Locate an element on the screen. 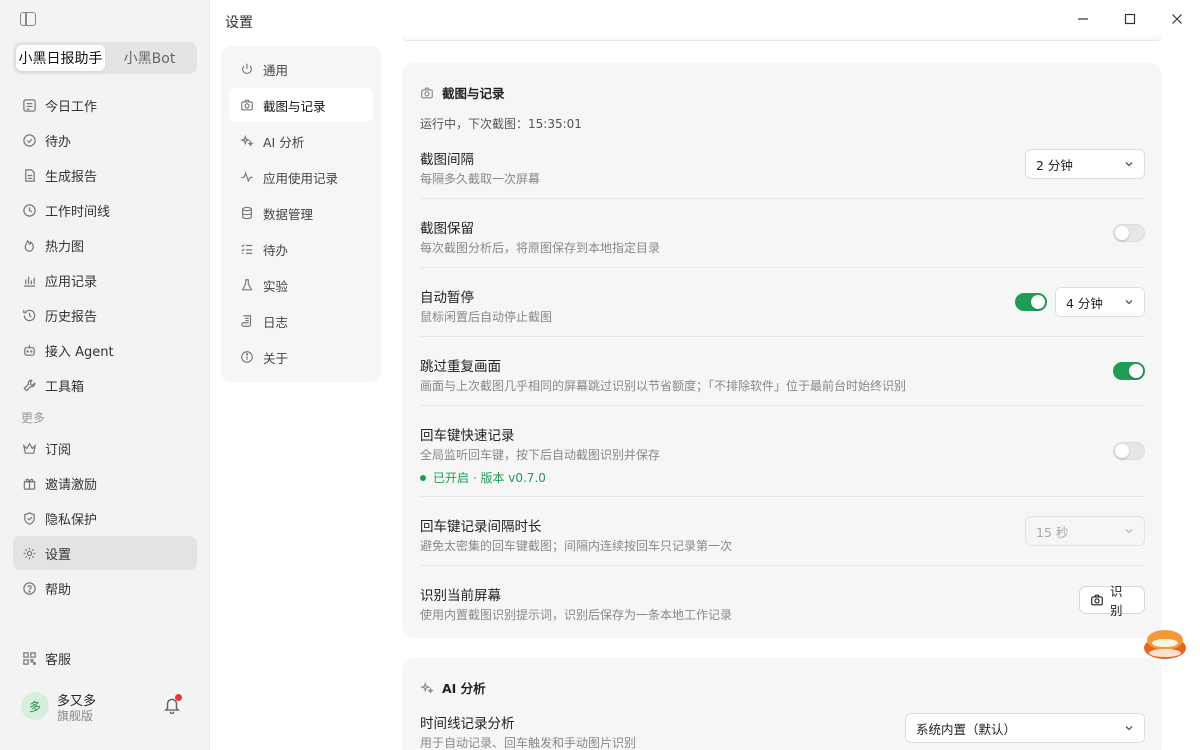 The width and height of the screenshot is (1200, 750). settings-tab-app-usage: 应用使用记录 is located at coordinates (301, 177).